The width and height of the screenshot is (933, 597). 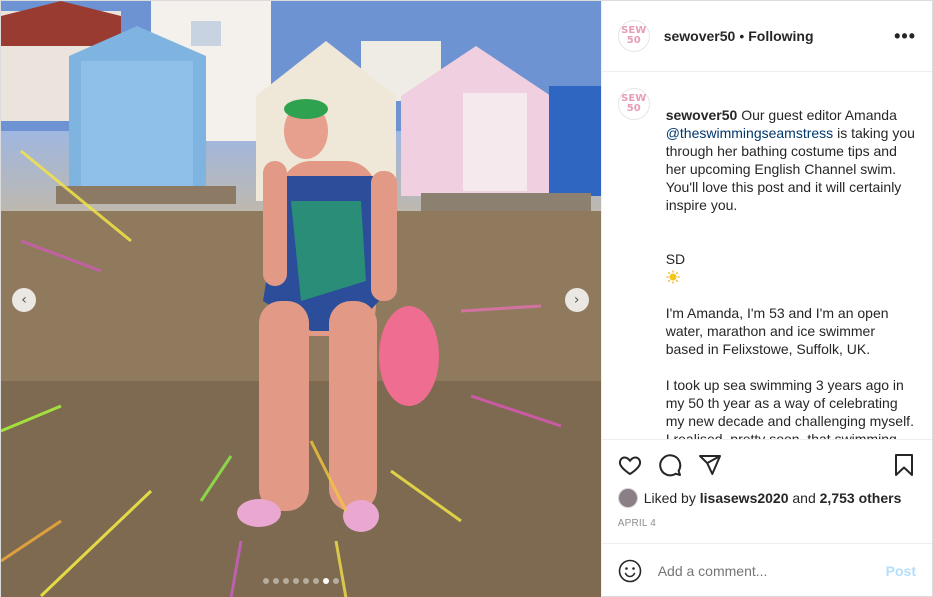 What do you see at coordinates (673, 277) in the screenshot?
I see `sun-emoji-icon` at bounding box center [673, 277].